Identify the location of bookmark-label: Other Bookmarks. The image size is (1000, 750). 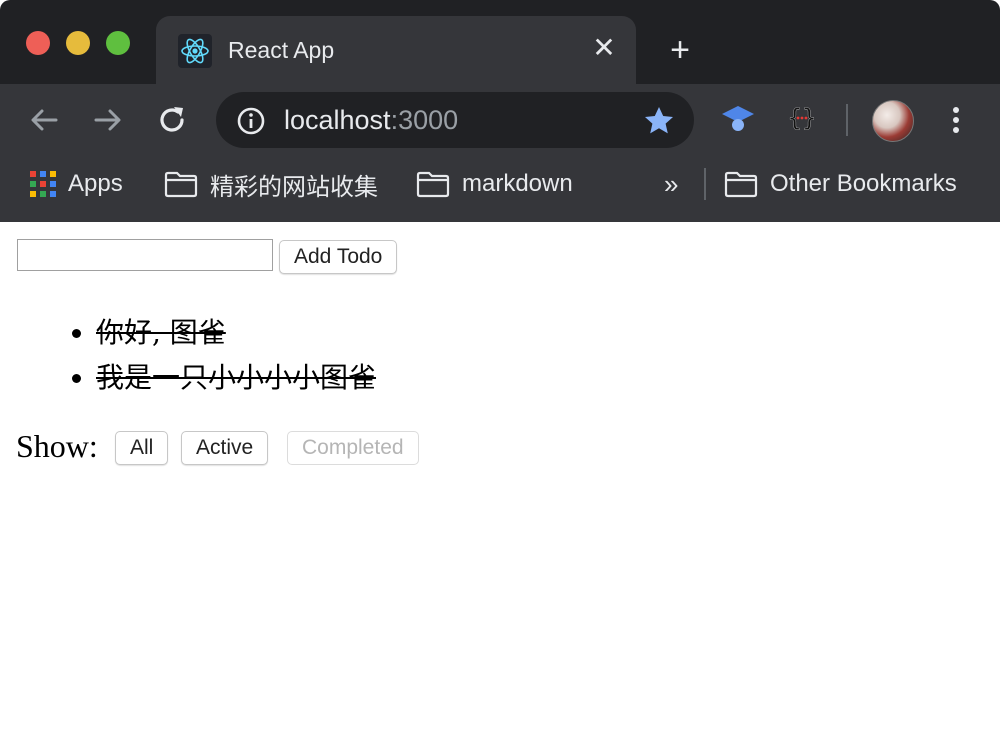
(863, 183).